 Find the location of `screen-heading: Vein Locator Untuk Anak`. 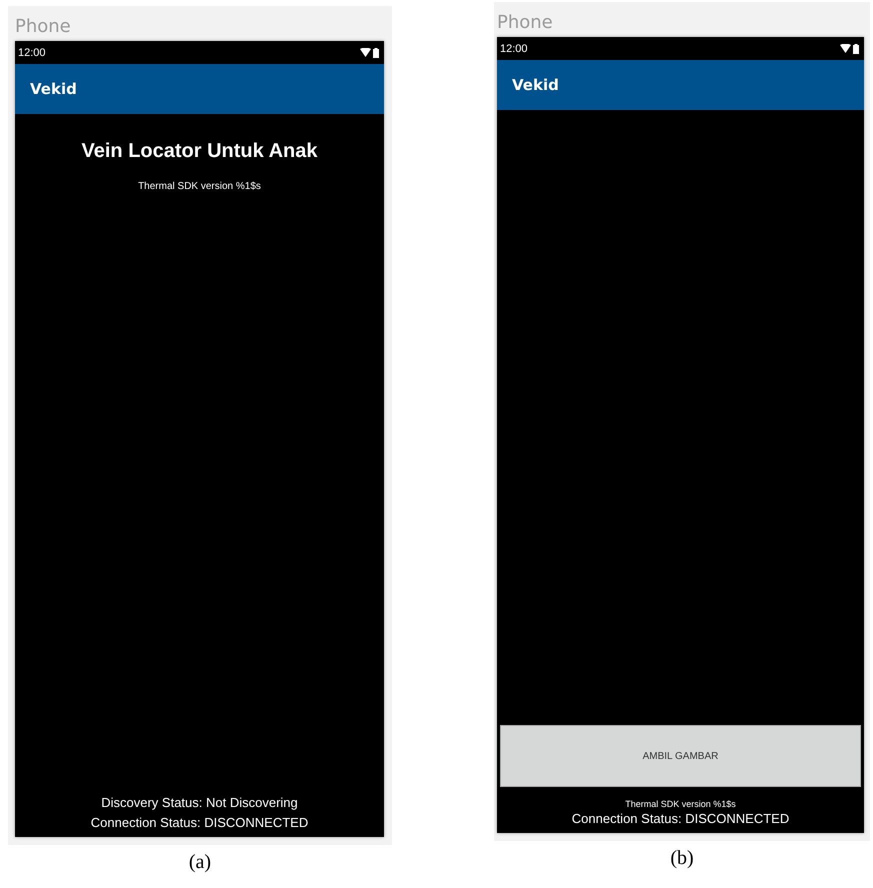

screen-heading: Vein Locator Untuk Anak is located at coordinates (200, 151).